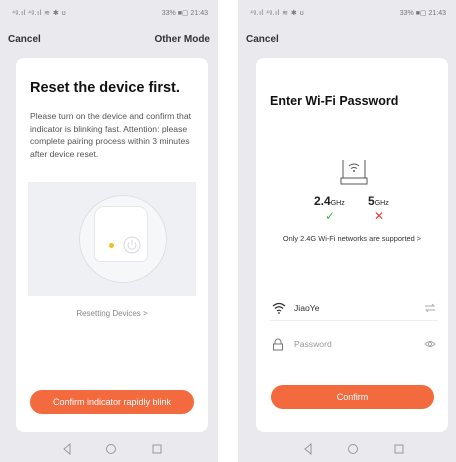 This screenshot has height=462, width=456. What do you see at coordinates (132, 245) in the screenshot?
I see `power-icon` at bounding box center [132, 245].